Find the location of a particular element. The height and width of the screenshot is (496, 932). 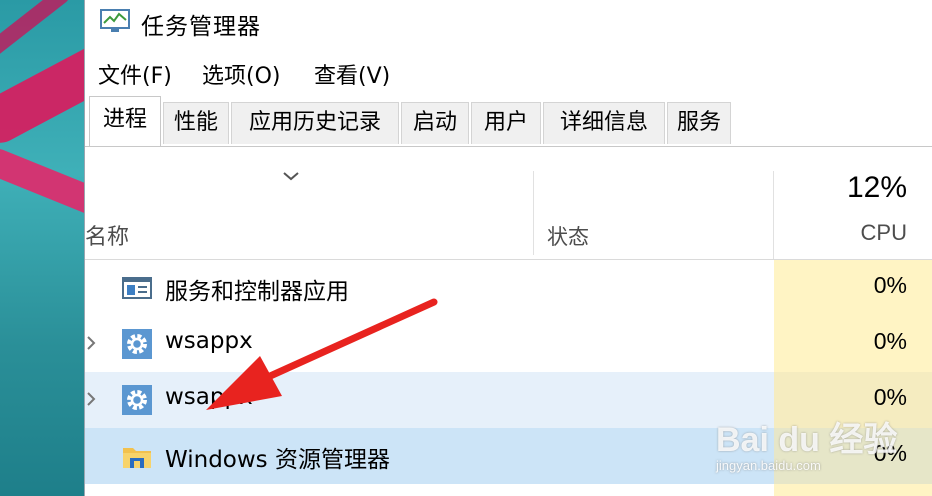

watermark-logo: Bai du 经验 is located at coordinates (807, 440).